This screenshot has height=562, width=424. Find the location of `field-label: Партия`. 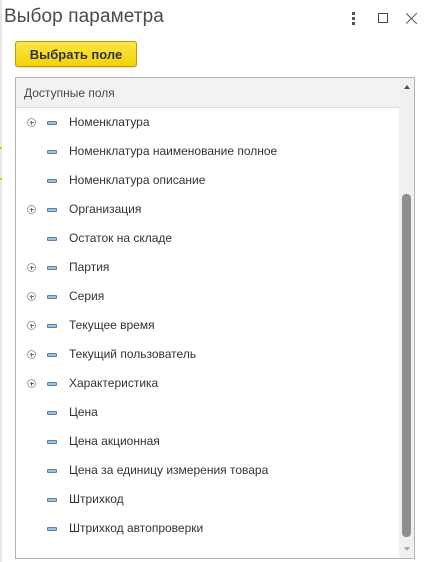

field-label: Партия is located at coordinates (89, 267).